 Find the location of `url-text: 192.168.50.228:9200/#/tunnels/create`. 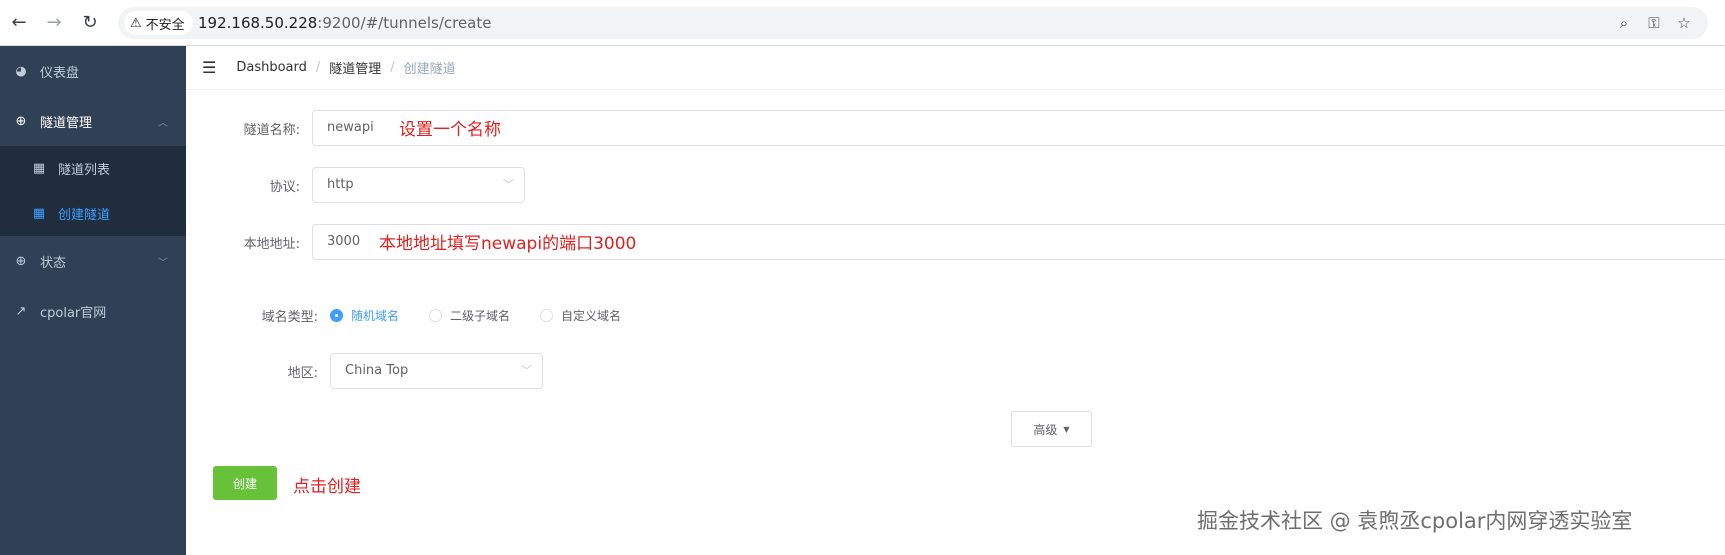

url-text: 192.168.50.228:9200/#/tunnels/create is located at coordinates (344, 23).